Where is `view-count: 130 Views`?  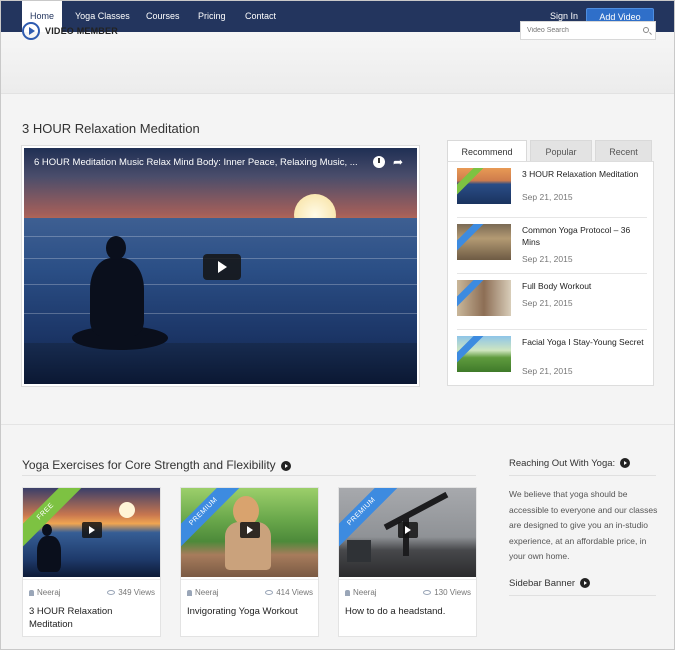
view-count: 130 Views is located at coordinates (452, 592).